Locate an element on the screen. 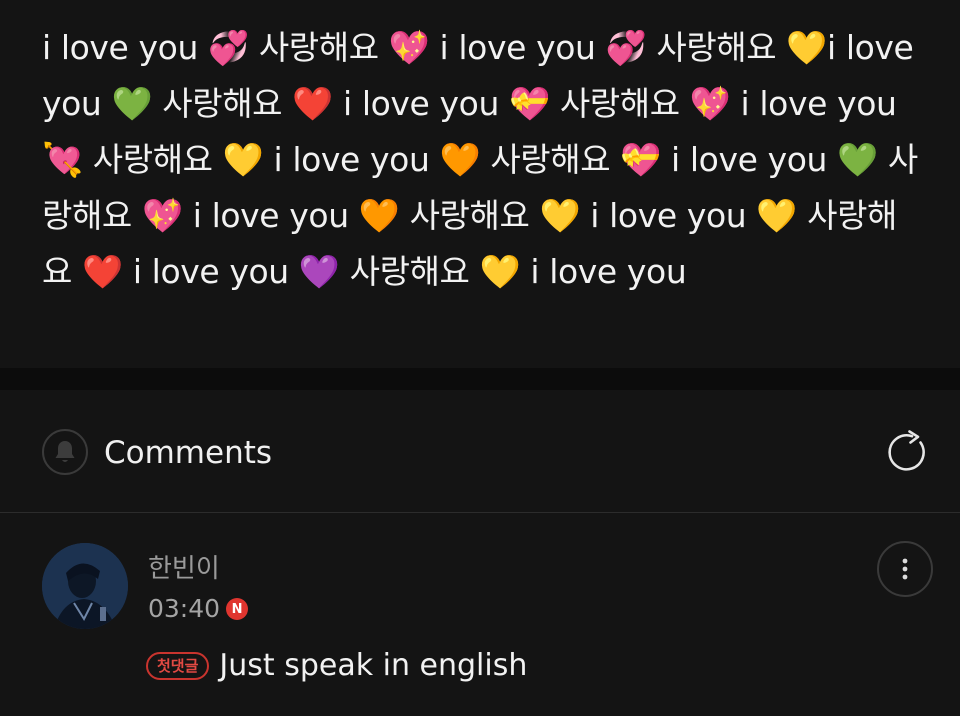  refresh-icon is located at coordinates (906, 450).